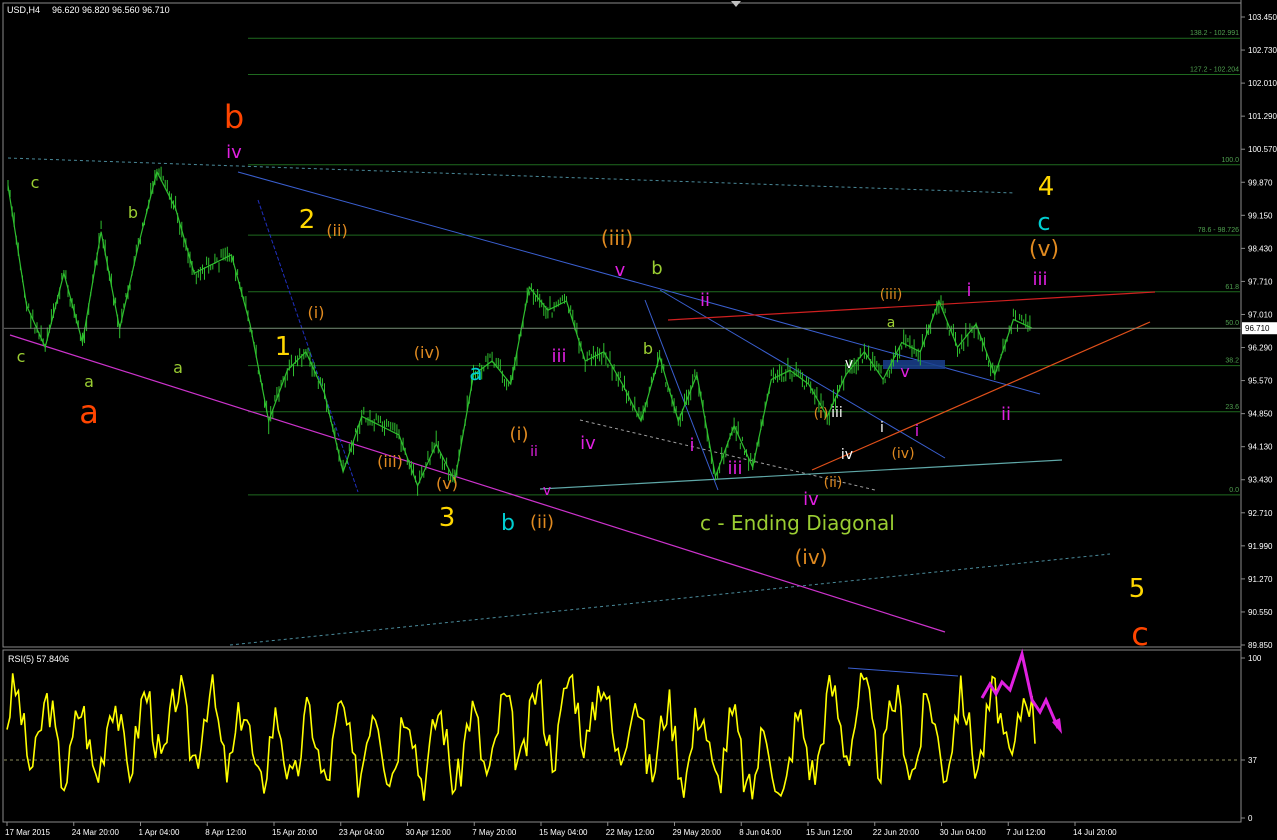 The width and height of the screenshot is (1277, 840). I want to click on fib-level-label: 23.6, so click(1232, 407).